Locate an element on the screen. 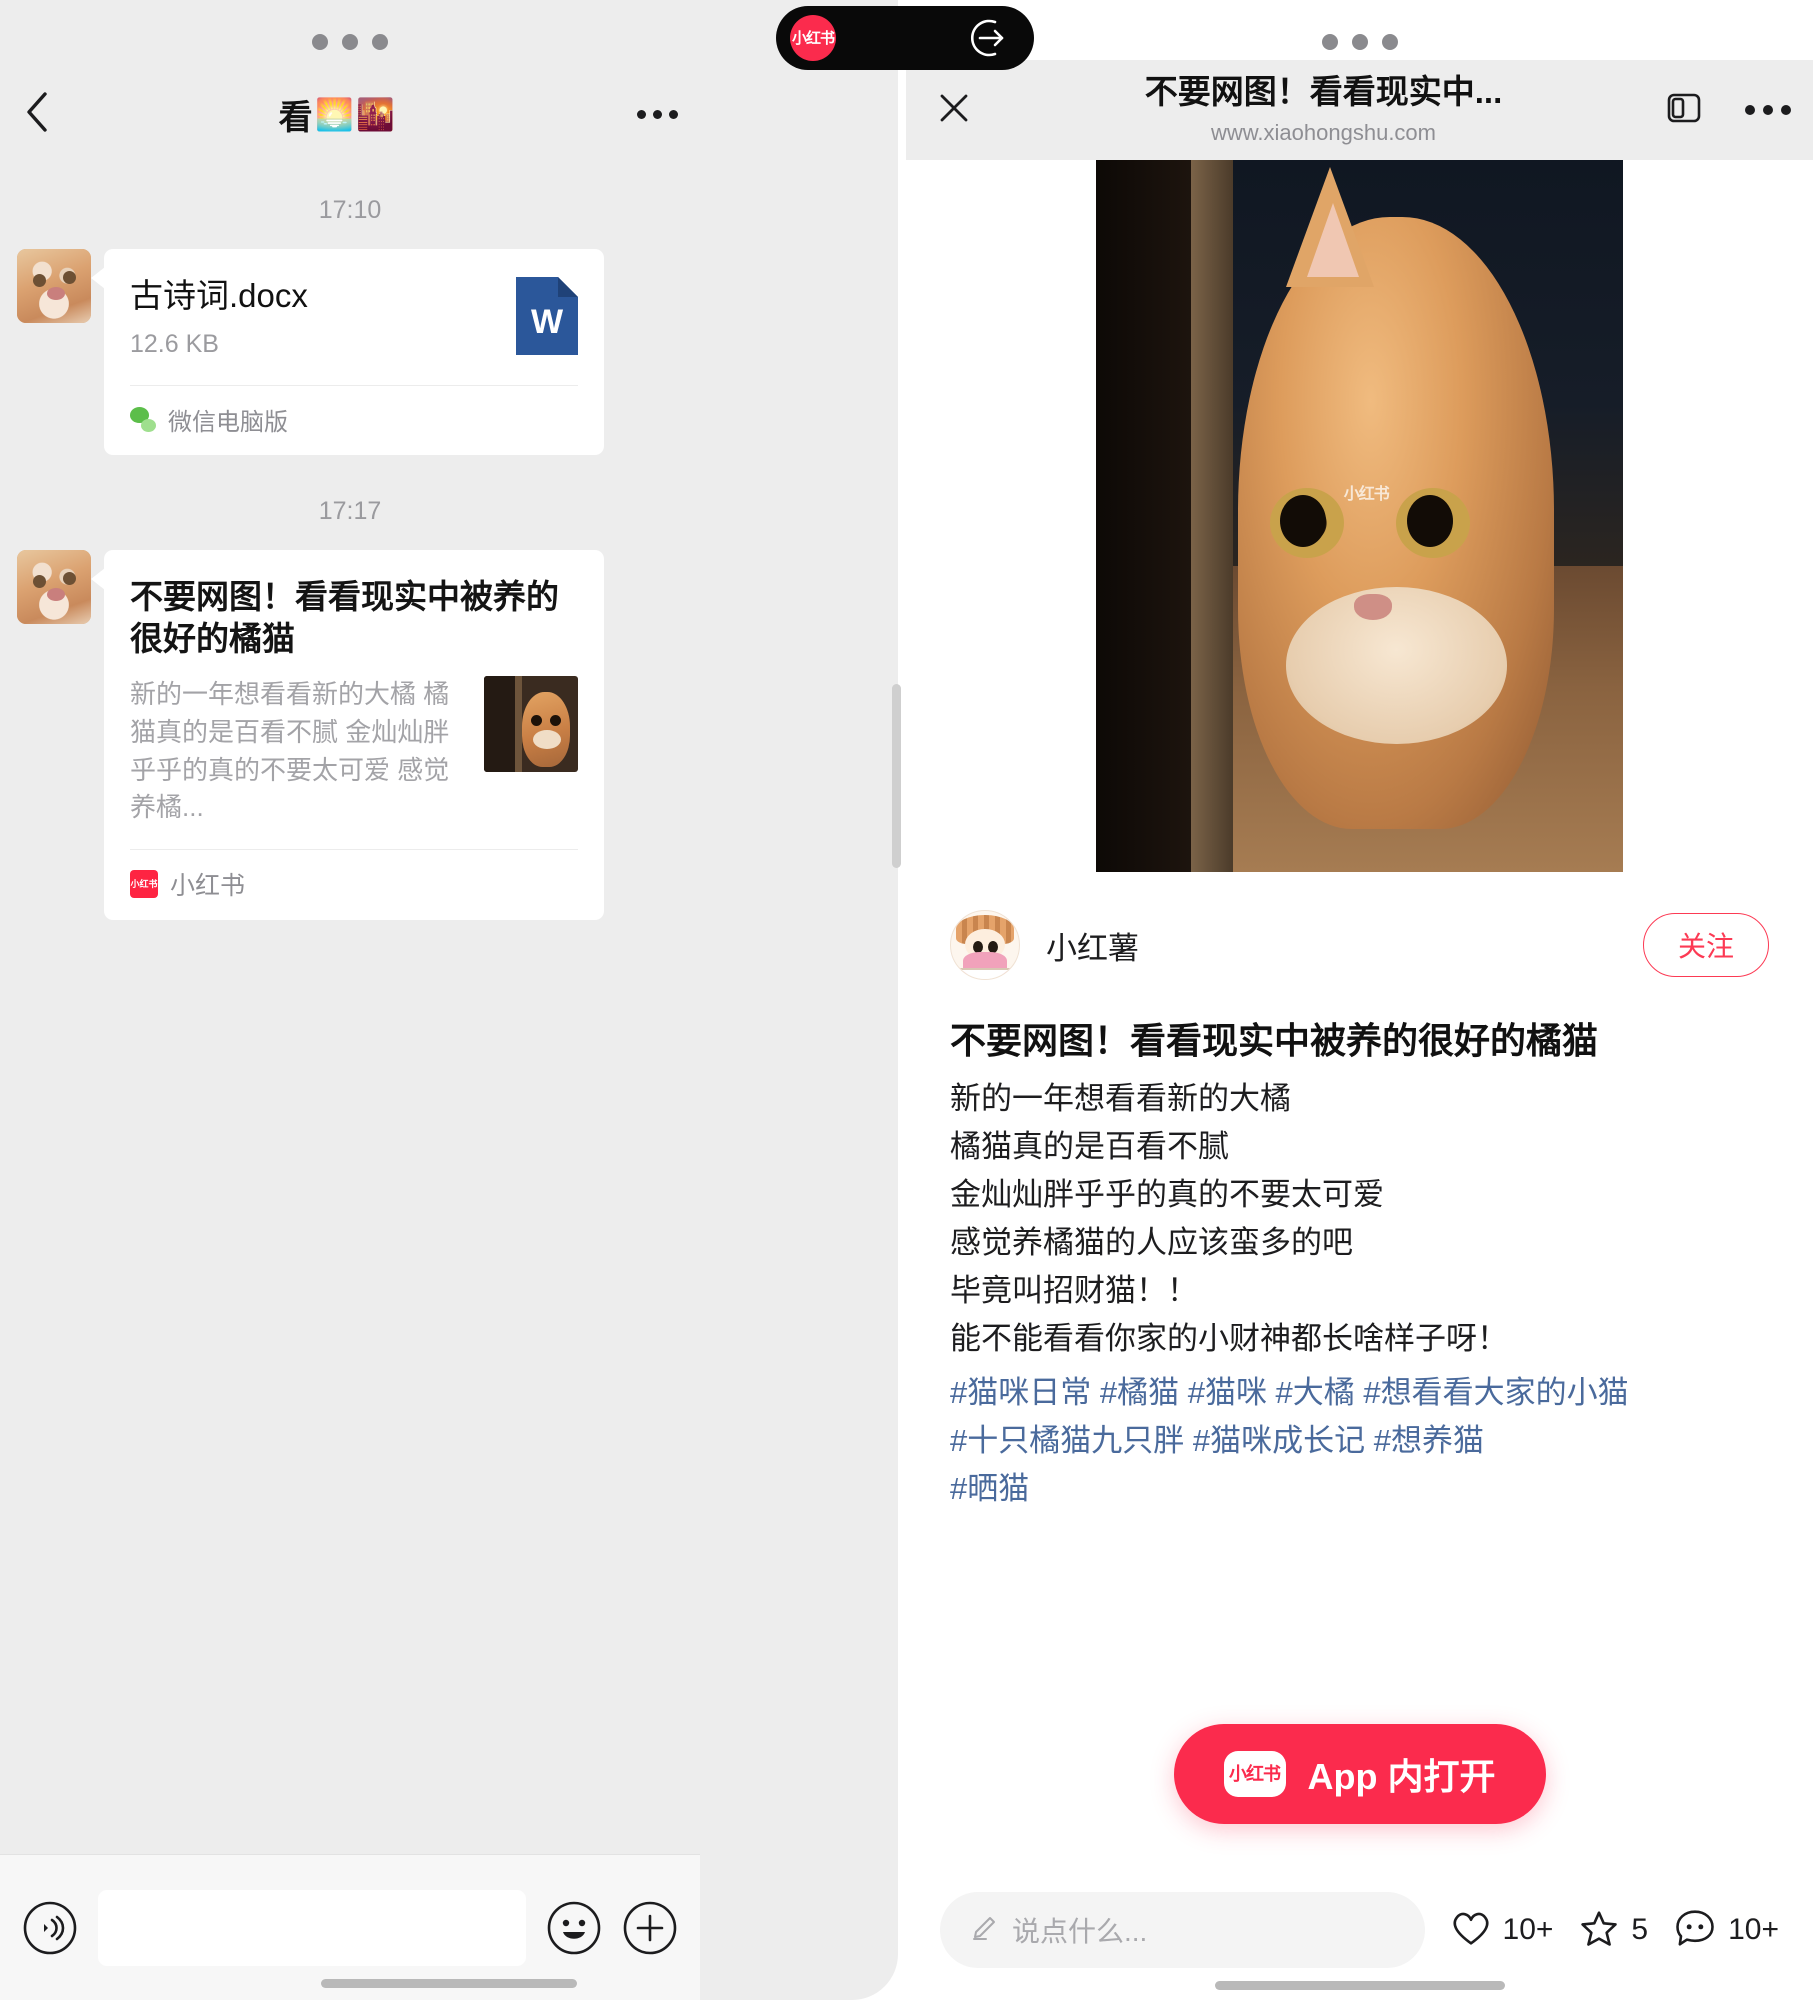 The image size is (1813, 2000). chat-title-text: 看 is located at coordinates (296, 117).